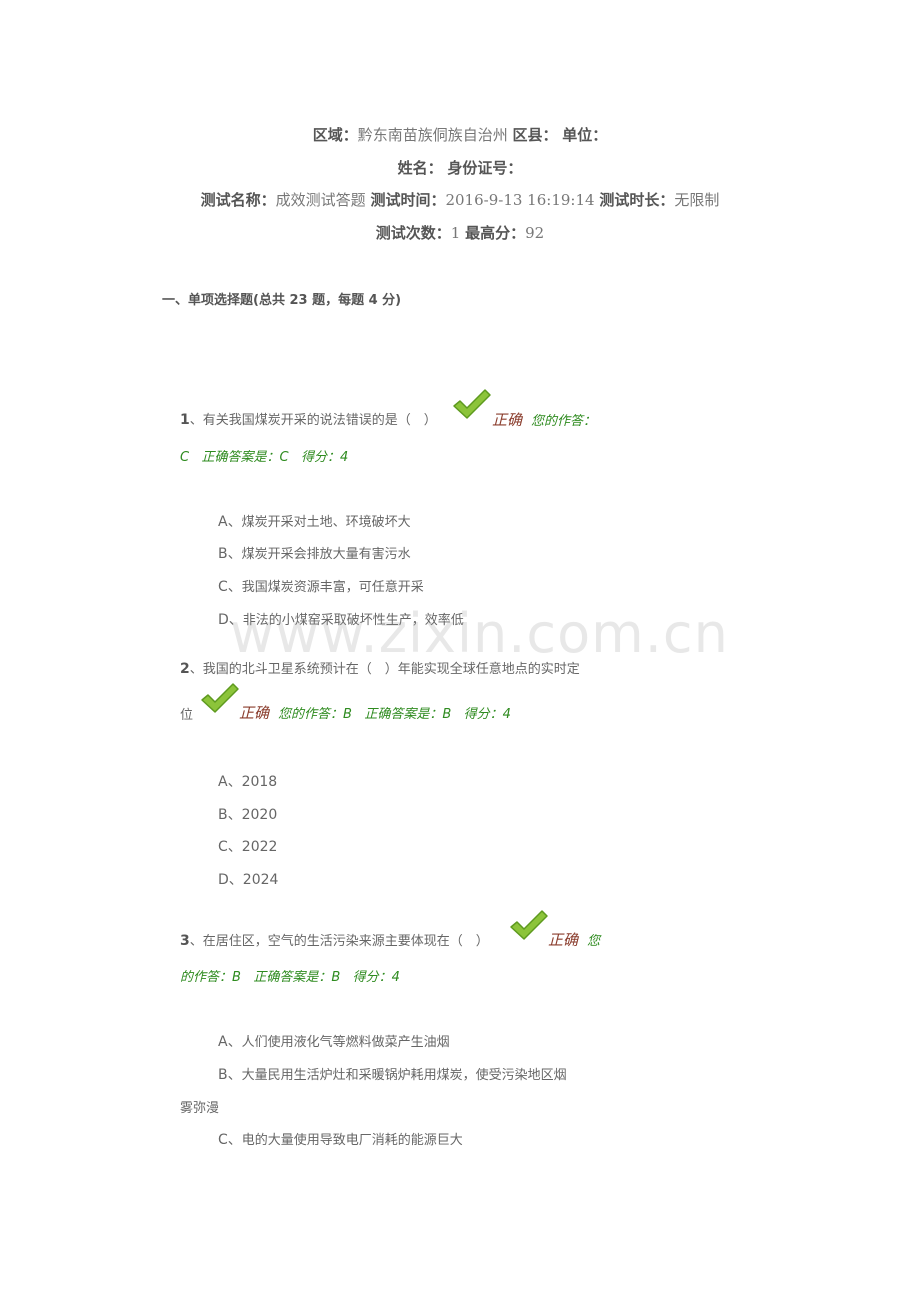 This screenshot has width=920, height=1302. Describe the element at coordinates (259, 847) in the screenshot. I see `option-text: 2022` at that location.